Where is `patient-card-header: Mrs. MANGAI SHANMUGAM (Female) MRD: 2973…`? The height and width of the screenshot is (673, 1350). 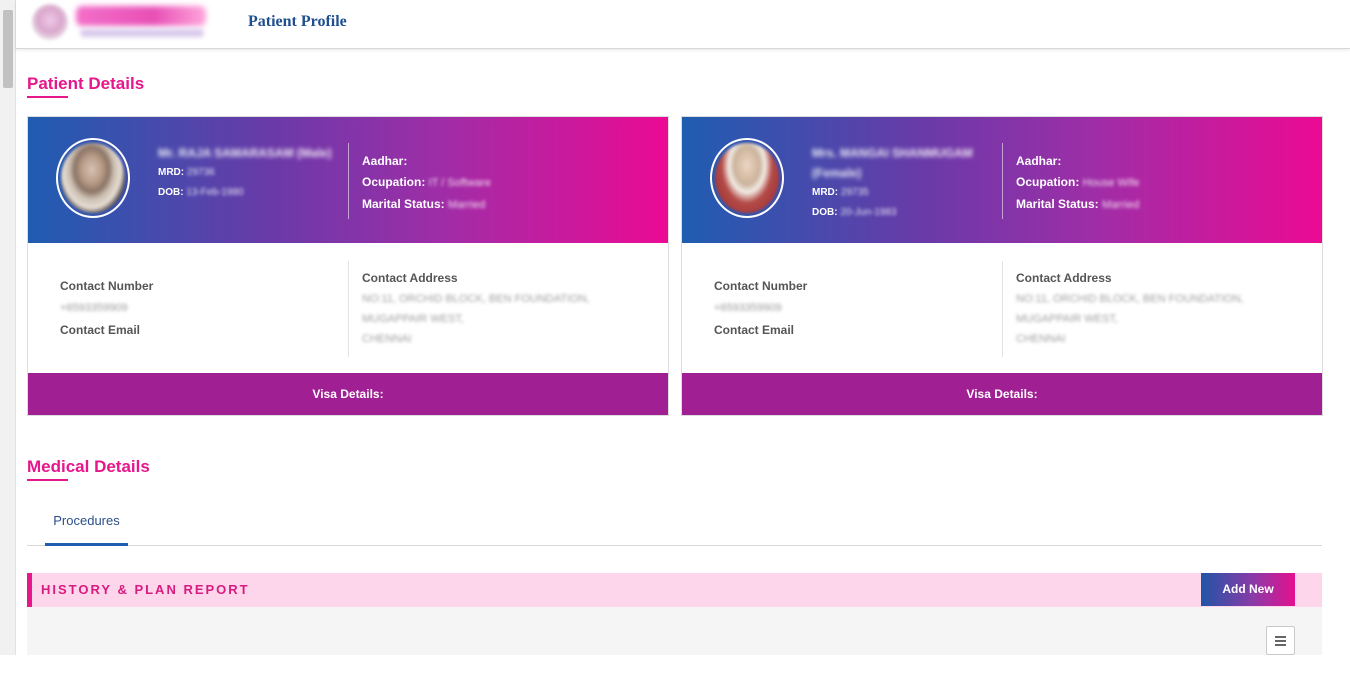 patient-card-header: Mrs. MANGAI SHANMUGAM (Female) MRD: 2973… is located at coordinates (1002, 180).